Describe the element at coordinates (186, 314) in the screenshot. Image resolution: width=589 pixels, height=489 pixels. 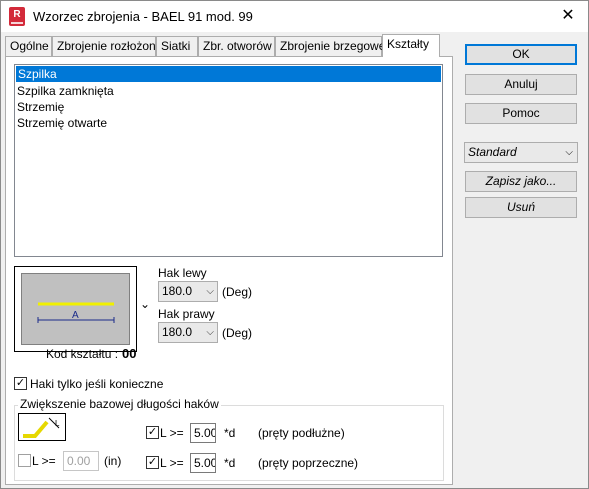
I see `right-hook-label: Hak prawy` at that location.